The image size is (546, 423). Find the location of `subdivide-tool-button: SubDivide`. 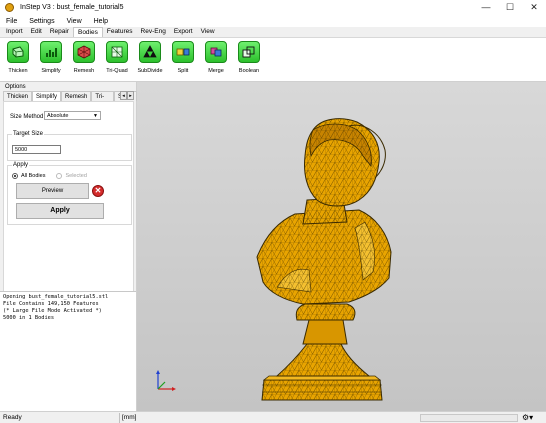

subdivide-tool-button: SubDivide is located at coordinates (150, 59).